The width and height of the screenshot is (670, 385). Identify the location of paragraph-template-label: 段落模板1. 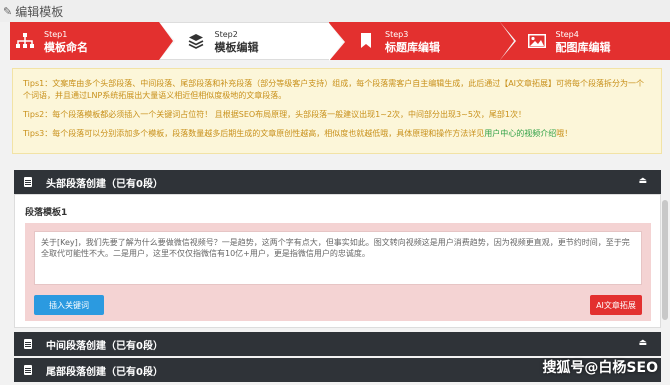
(46, 213).